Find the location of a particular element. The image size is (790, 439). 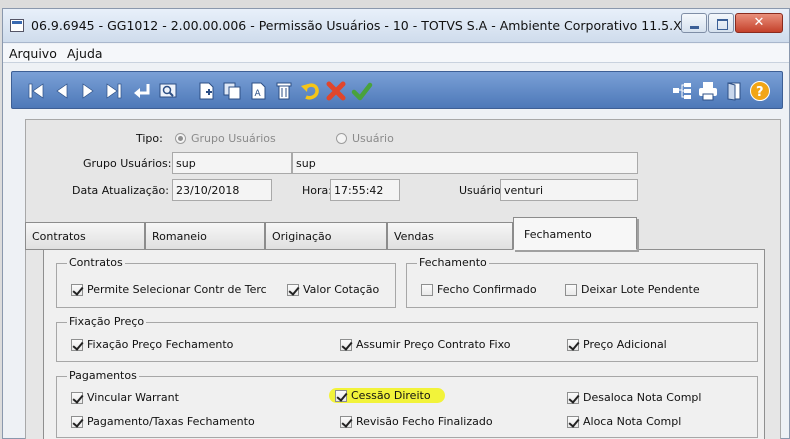

hora-label: Hora: is located at coordinates (317, 190).